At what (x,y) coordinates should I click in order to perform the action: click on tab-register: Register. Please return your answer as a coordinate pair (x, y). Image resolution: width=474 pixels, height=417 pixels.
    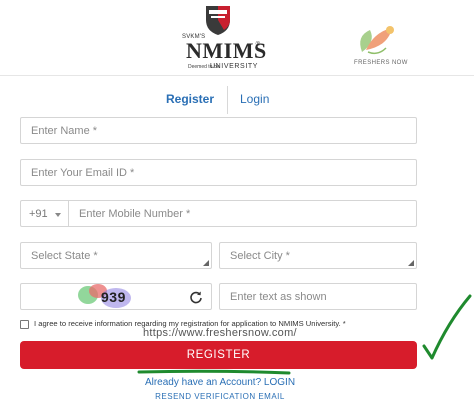
    Looking at the image, I should click on (190, 99).